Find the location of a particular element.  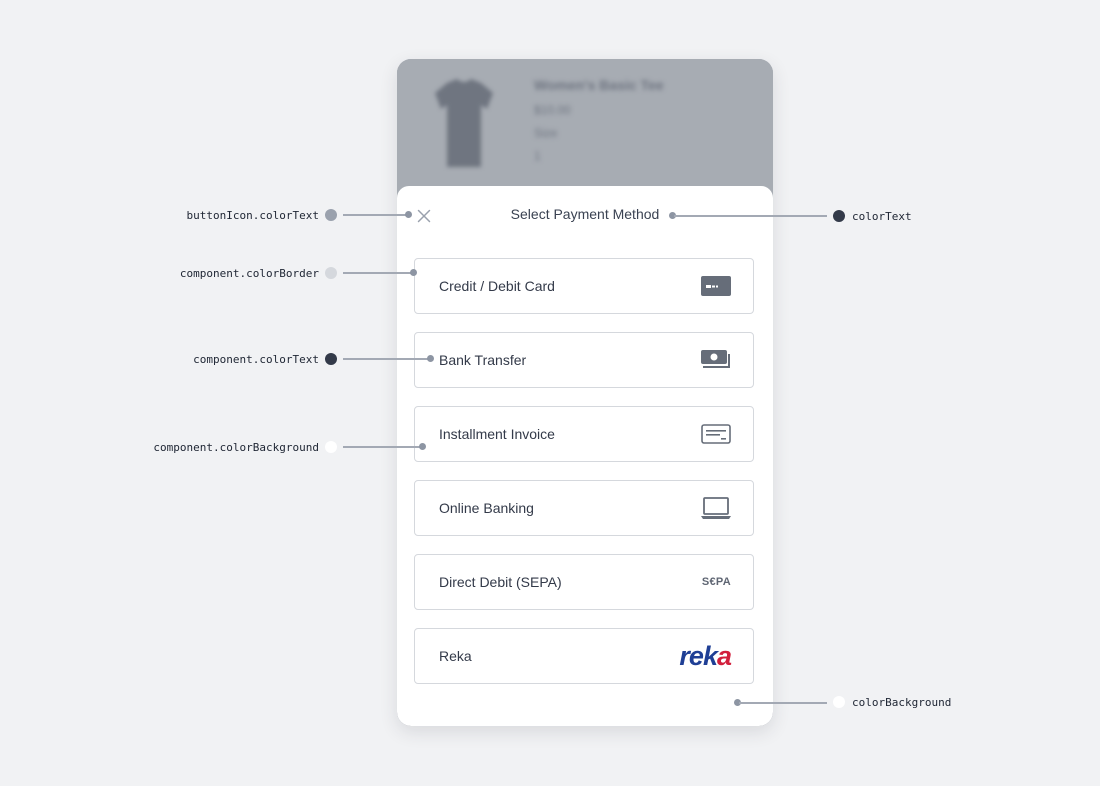

sheet-title: Select Payment Method is located at coordinates (585, 214).